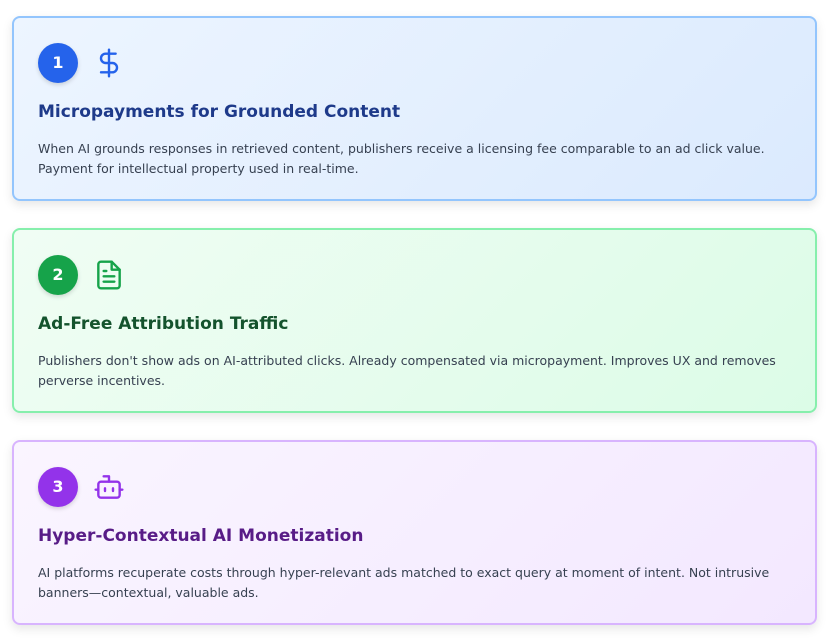  I want to click on robot-icon, so click(109, 487).